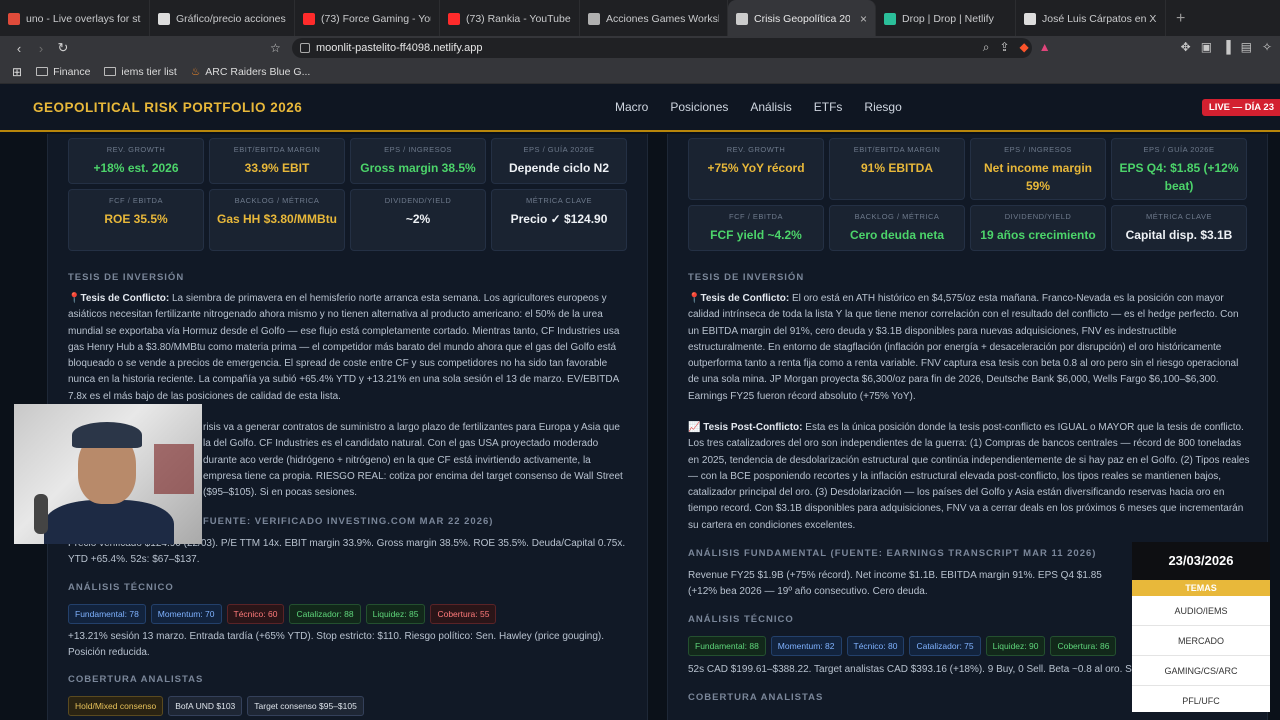 The height and width of the screenshot is (720, 1280). What do you see at coordinates (1267, 47) in the screenshot?
I see `leo-icon: ✧` at bounding box center [1267, 47].